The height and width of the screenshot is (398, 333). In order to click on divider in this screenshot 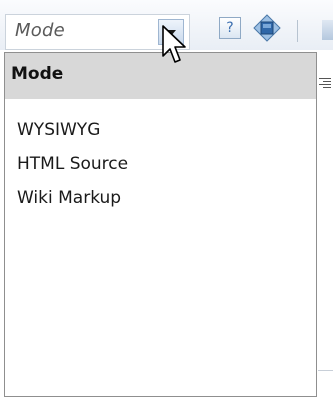, I will do `click(325, 370)`.